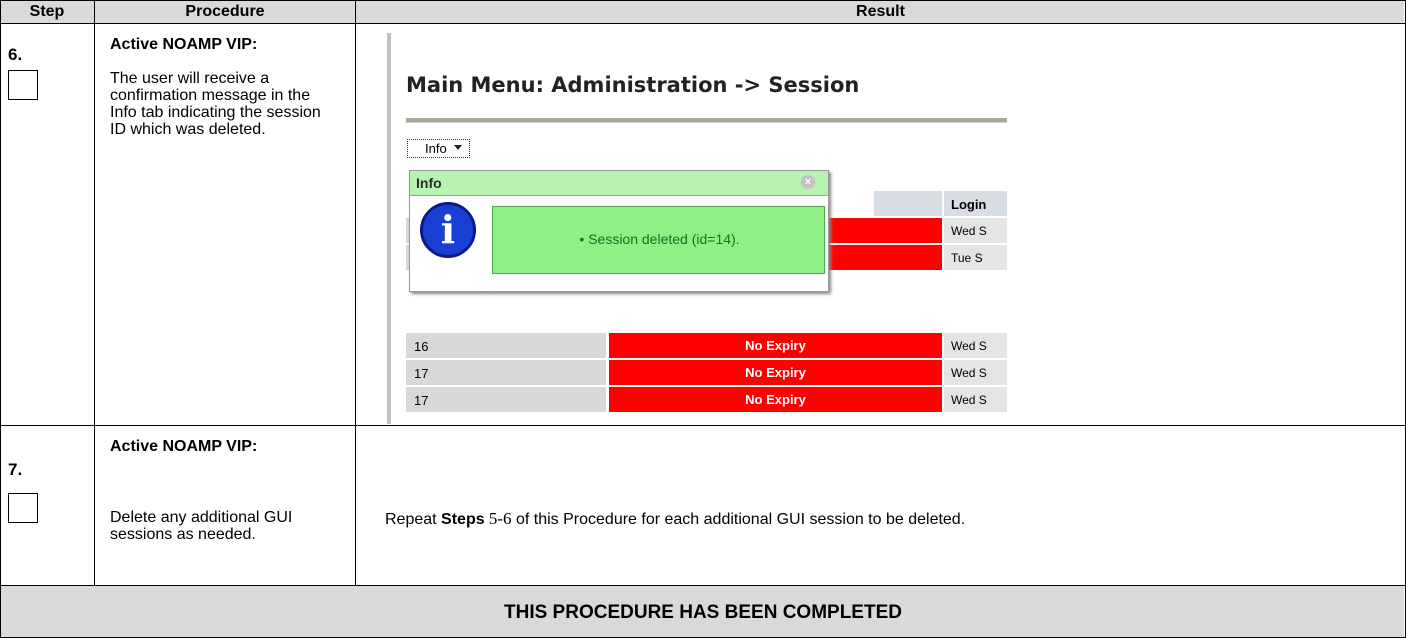 Image resolution: width=1406 pixels, height=638 pixels. I want to click on step-number: 7., so click(15, 469).